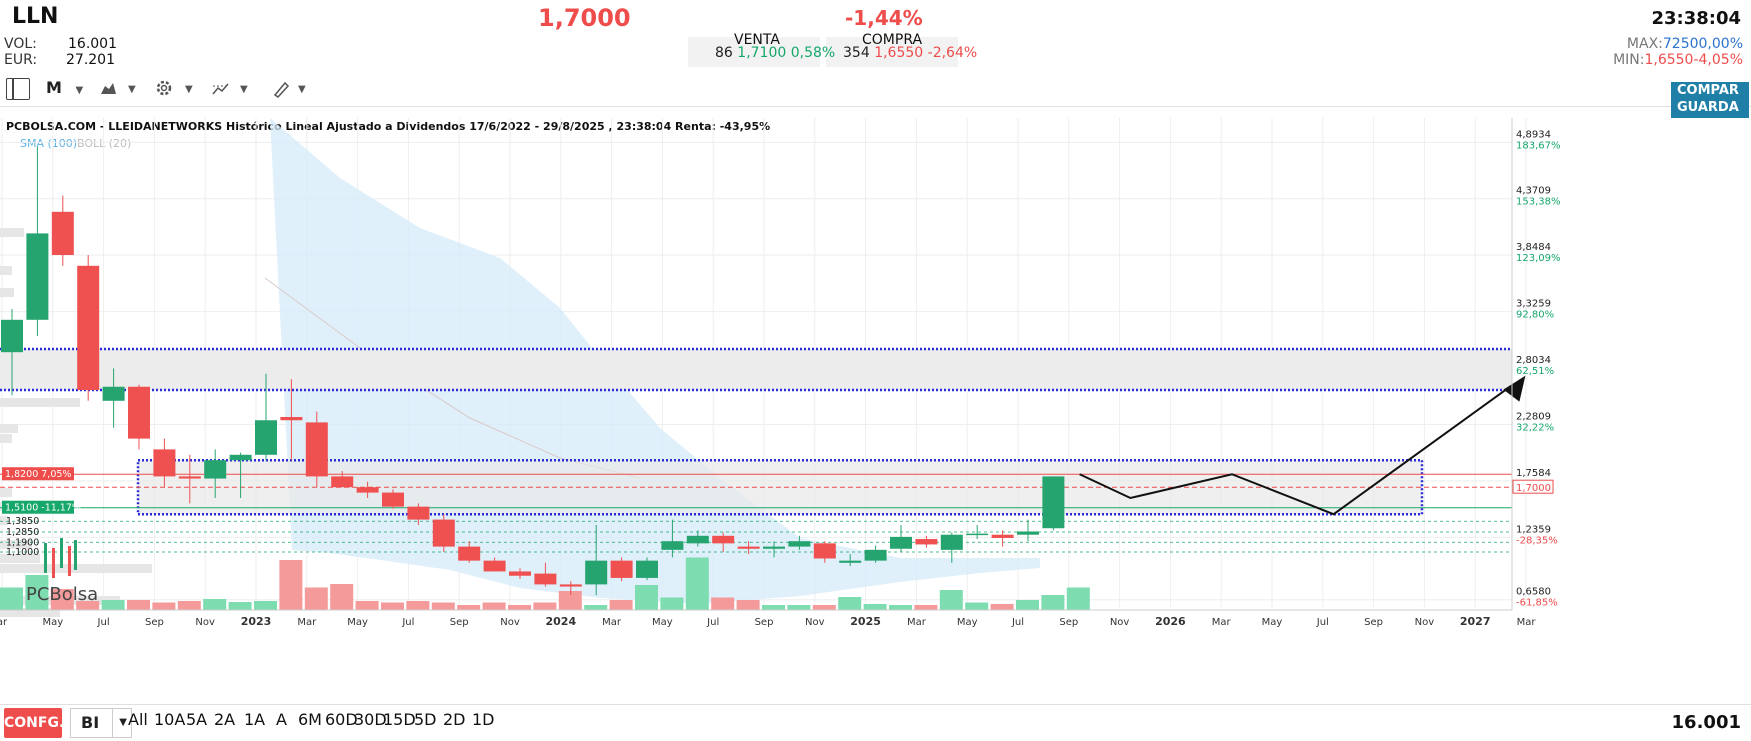  I want to click on x-tick-label: 2023, so click(256, 621).